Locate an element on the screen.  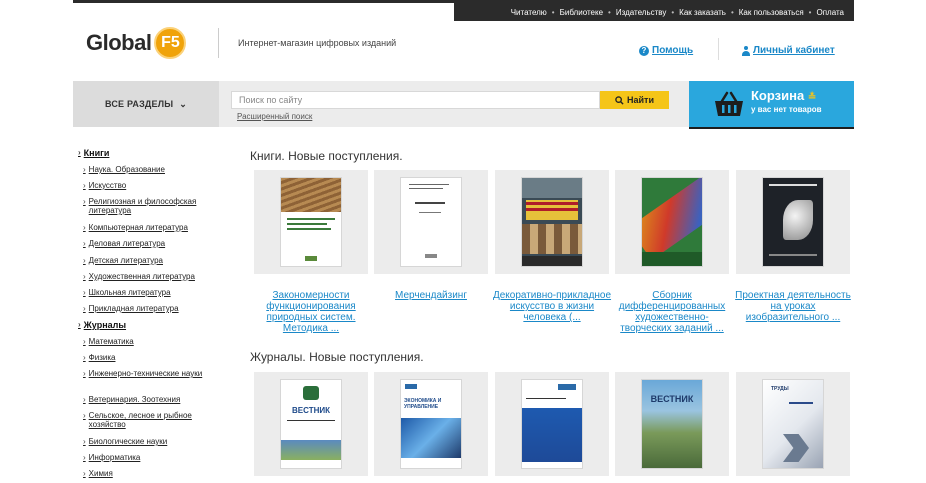
sidebar-item-fiction: › Художественная литература is located at coordinates (139, 276).